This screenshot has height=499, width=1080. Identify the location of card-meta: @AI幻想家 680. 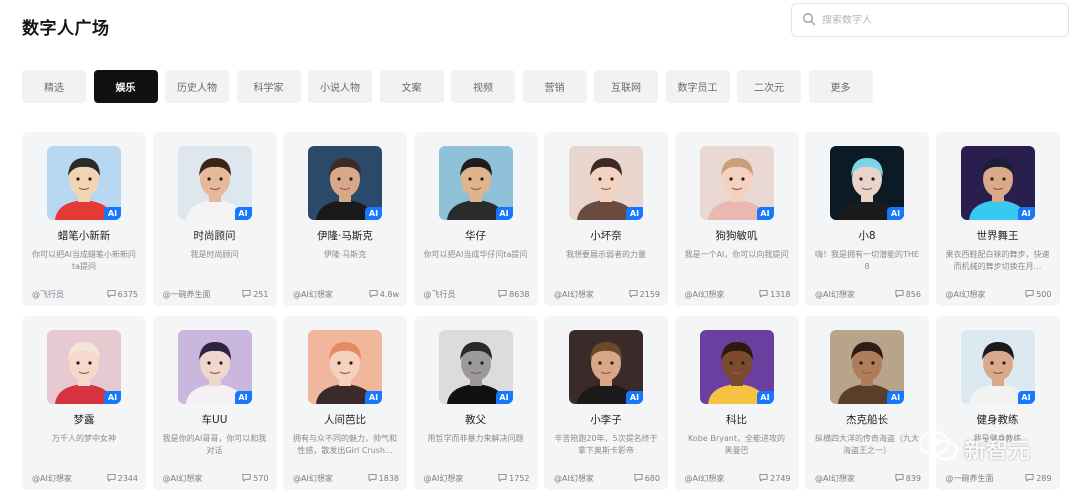
(607, 478).